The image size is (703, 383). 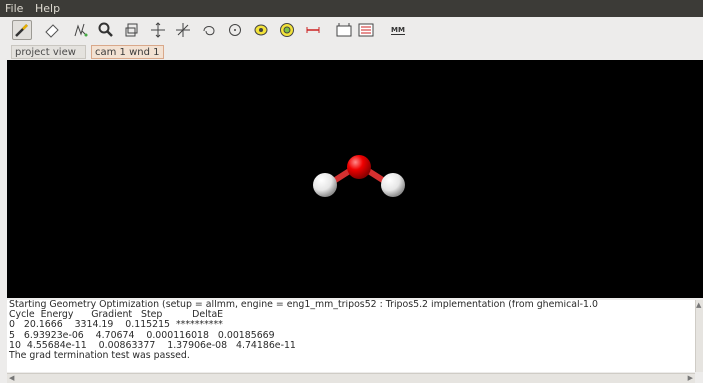 I want to click on measure-icon, so click(x=313, y=30).